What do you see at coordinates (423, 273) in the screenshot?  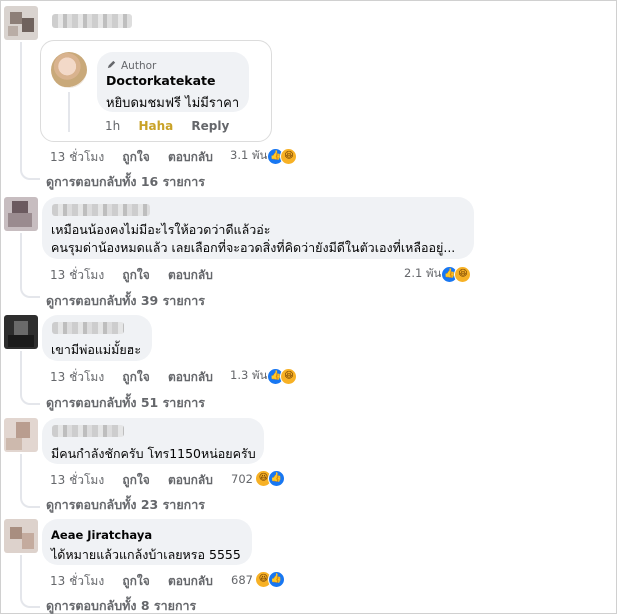 I see `reaction-count: 2.1 พัน` at bounding box center [423, 273].